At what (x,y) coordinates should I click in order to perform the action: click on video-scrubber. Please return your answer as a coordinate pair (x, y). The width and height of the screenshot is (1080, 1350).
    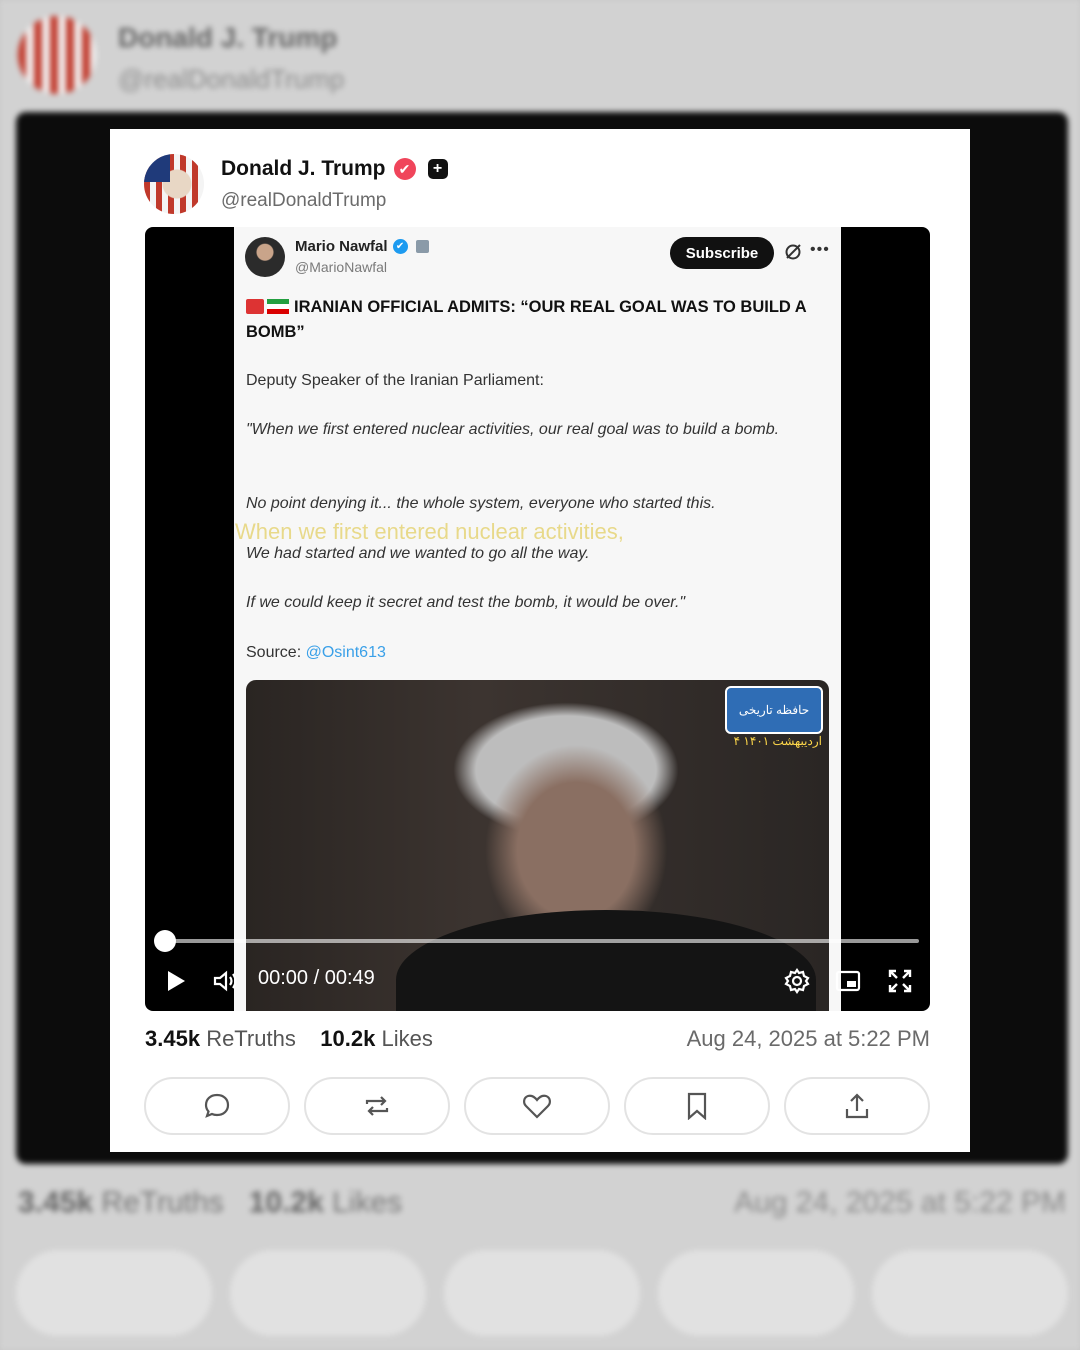
    Looking at the image, I should click on (165, 941).